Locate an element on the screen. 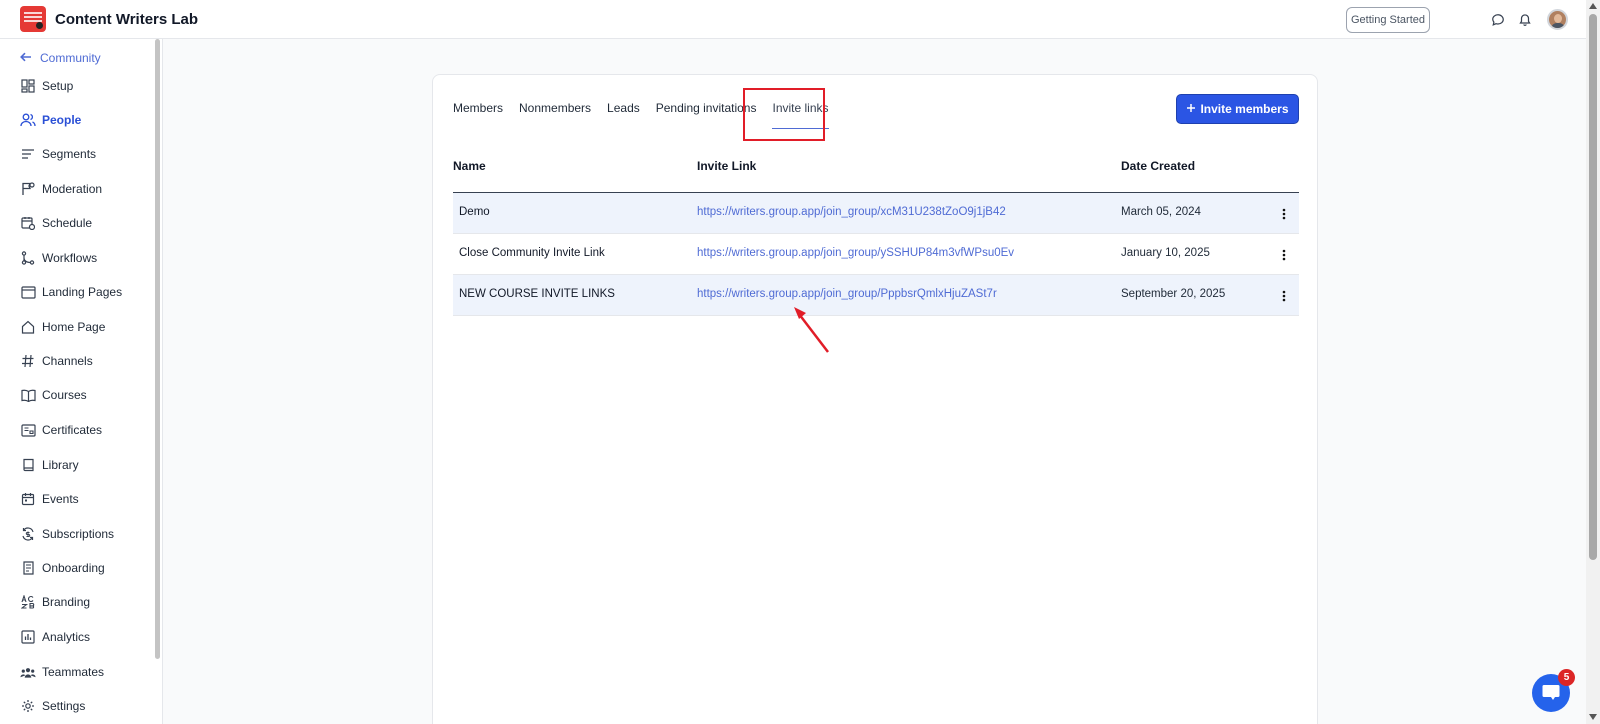  sidebar-item-people: People is located at coordinates (50, 120).